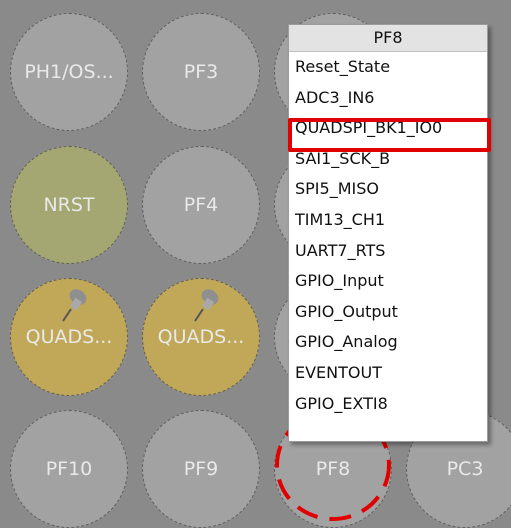 This screenshot has width=511, height=528. Describe the element at coordinates (388, 98) in the screenshot. I see `menu-item-adc3-in6: ADC3_IN6` at that location.